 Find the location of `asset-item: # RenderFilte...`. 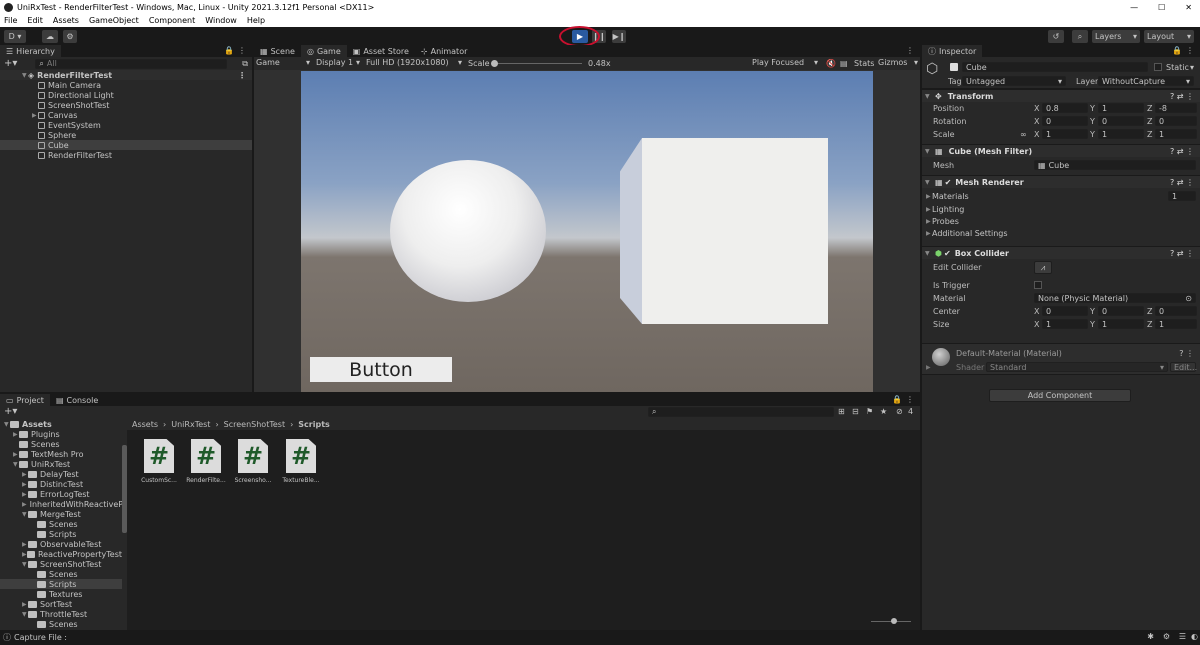

asset-item: # RenderFilte... is located at coordinates (206, 461).